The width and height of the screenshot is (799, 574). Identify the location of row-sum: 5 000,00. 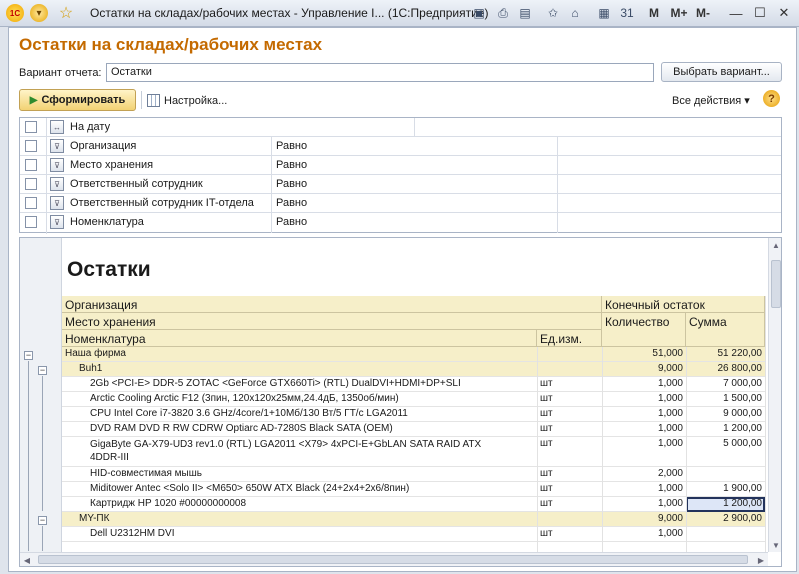
(725, 452).